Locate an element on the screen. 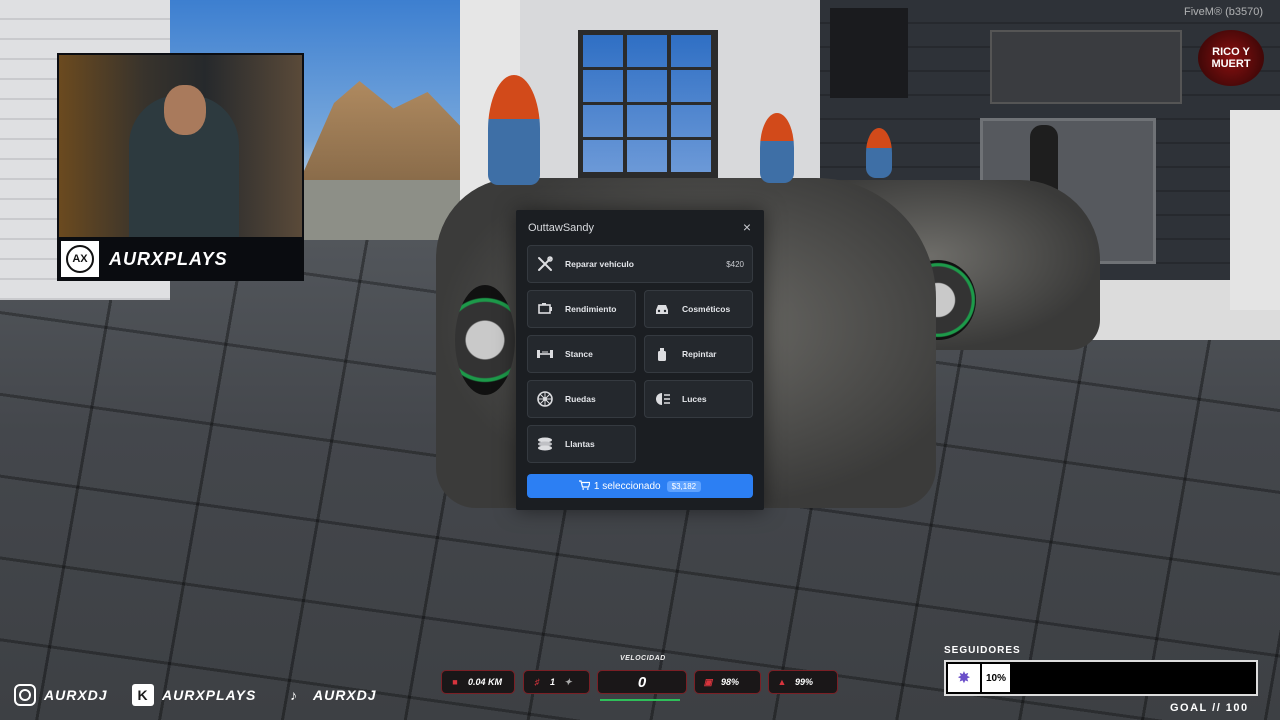 This screenshot has width=1280, height=720. option-label: Llantas is located at coordinates (580, 444).